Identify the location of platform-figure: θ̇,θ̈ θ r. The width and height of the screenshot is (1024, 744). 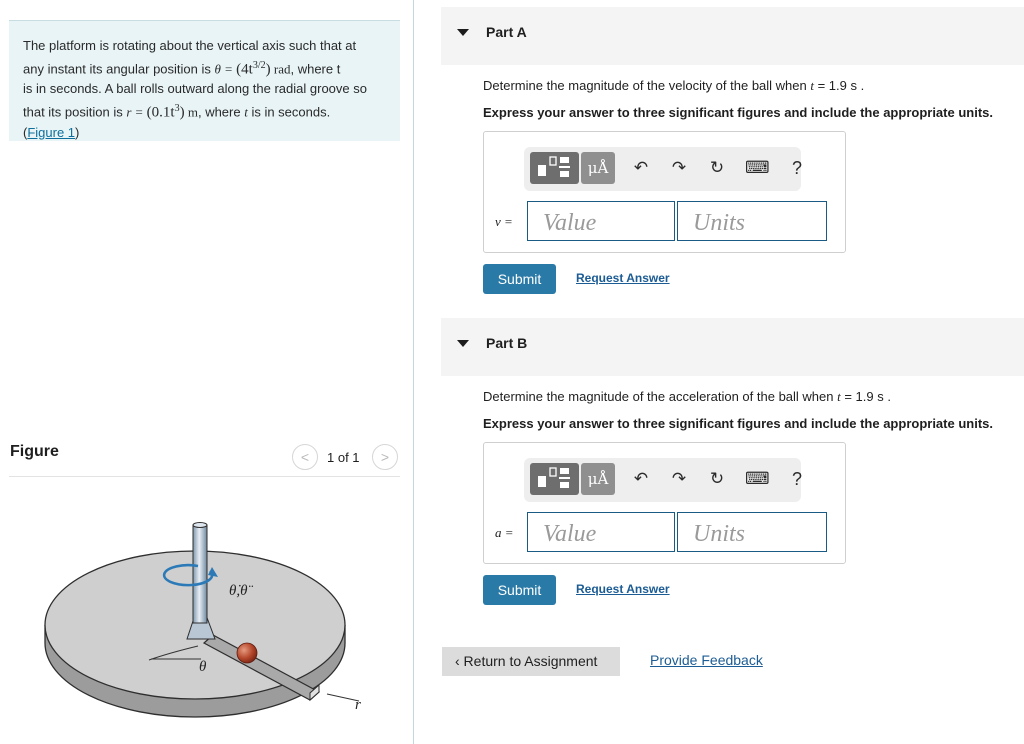
(202, 620).